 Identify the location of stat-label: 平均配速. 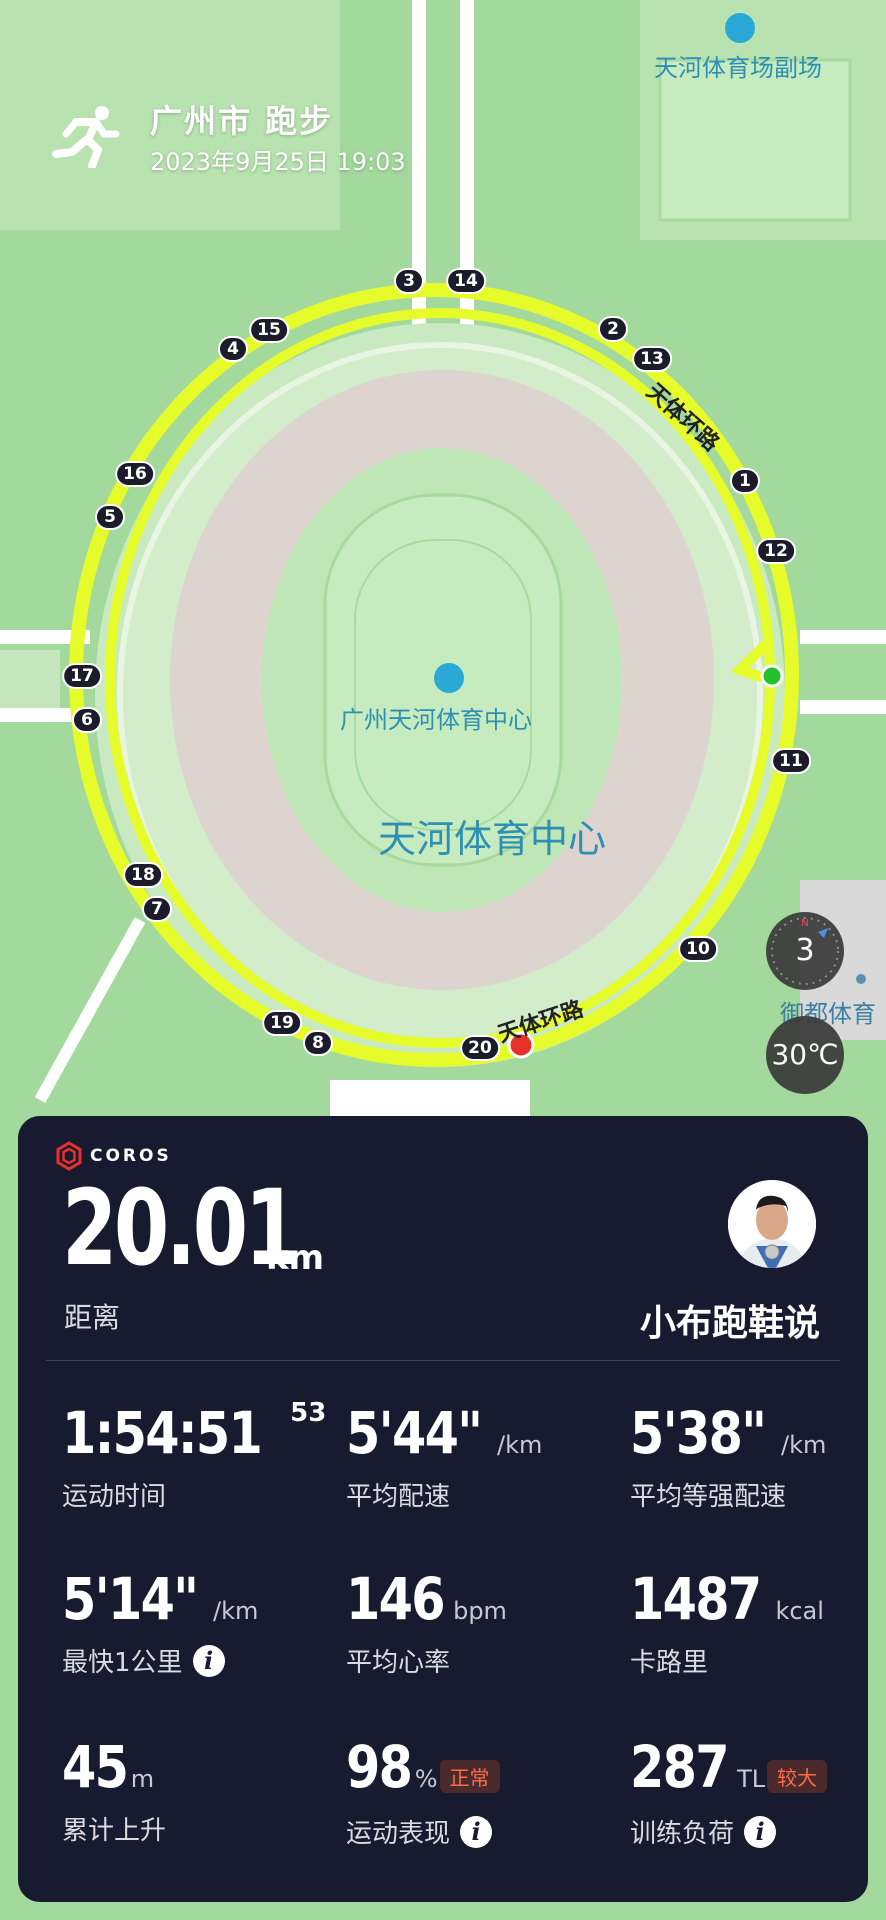
(398, 1497).